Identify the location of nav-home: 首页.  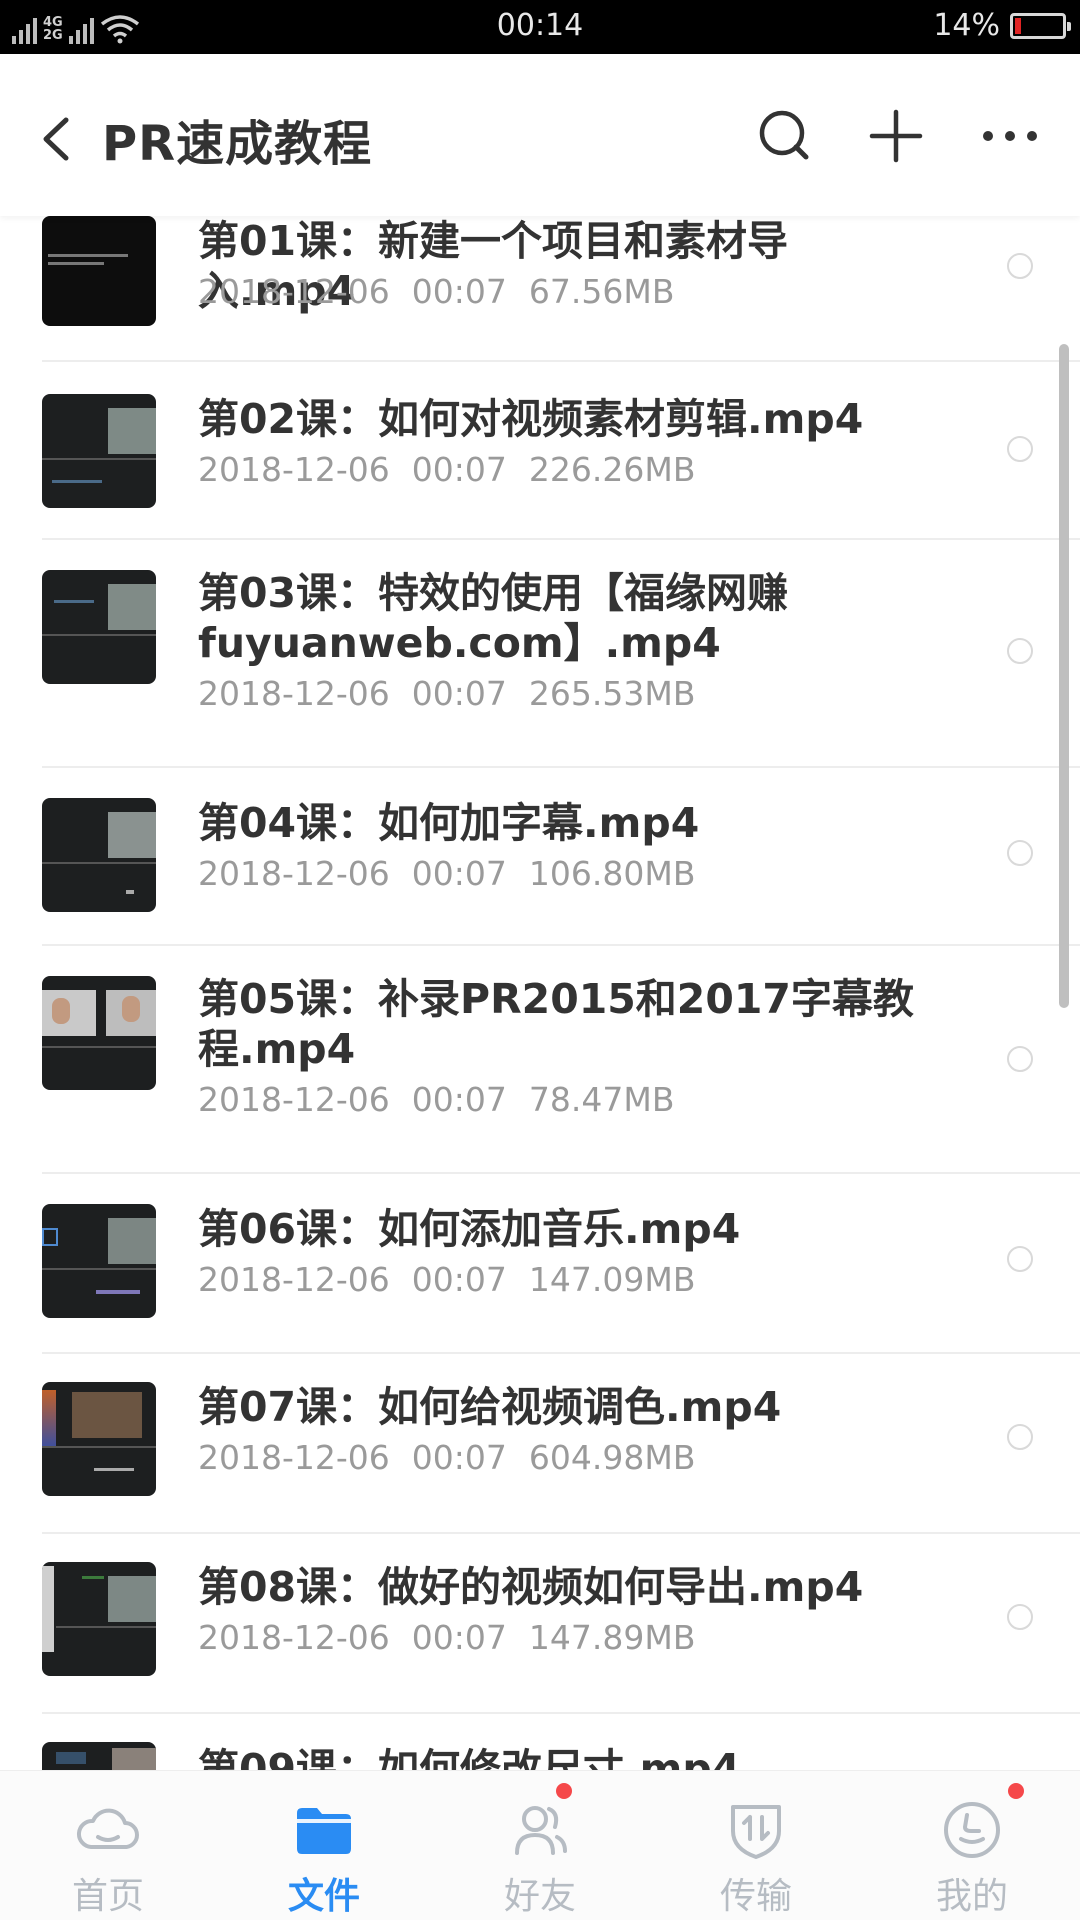
(108, 1845).